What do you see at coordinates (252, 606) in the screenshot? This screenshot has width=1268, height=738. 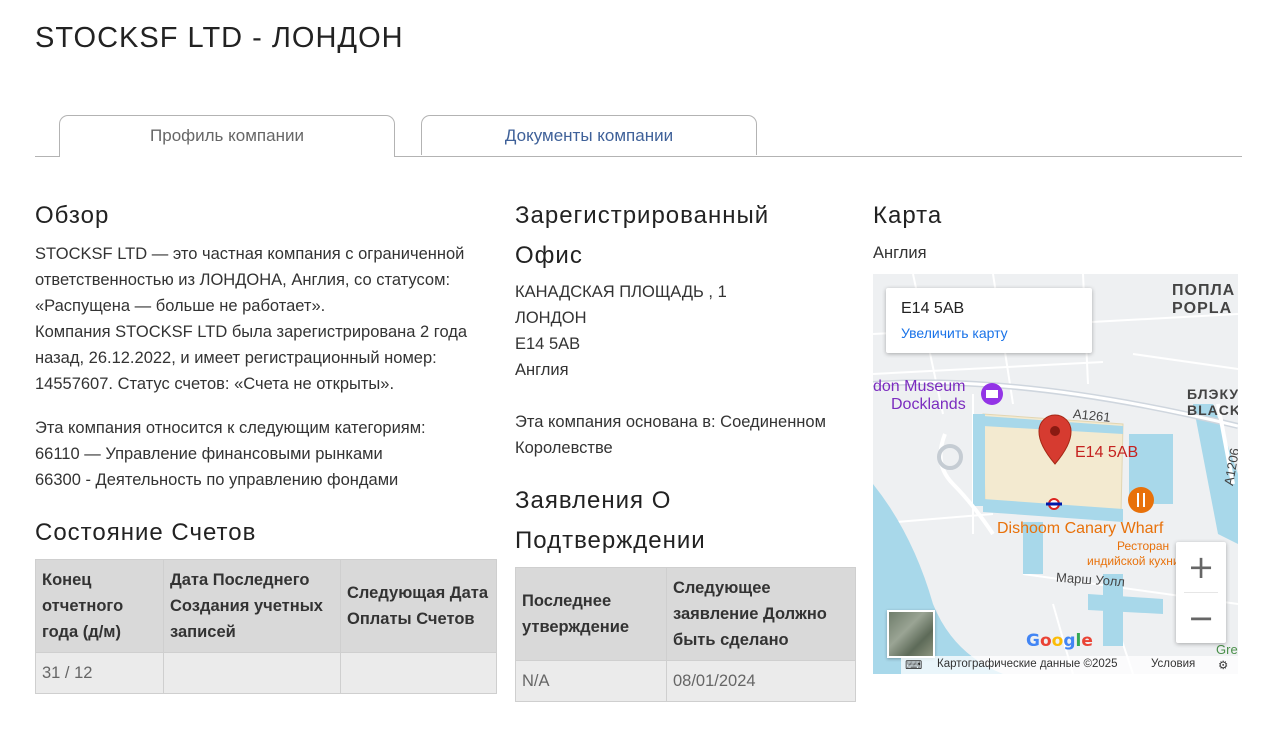 I see `column-header: Дата Последнего Создания учетных записей` at bounding box center [252, 606].